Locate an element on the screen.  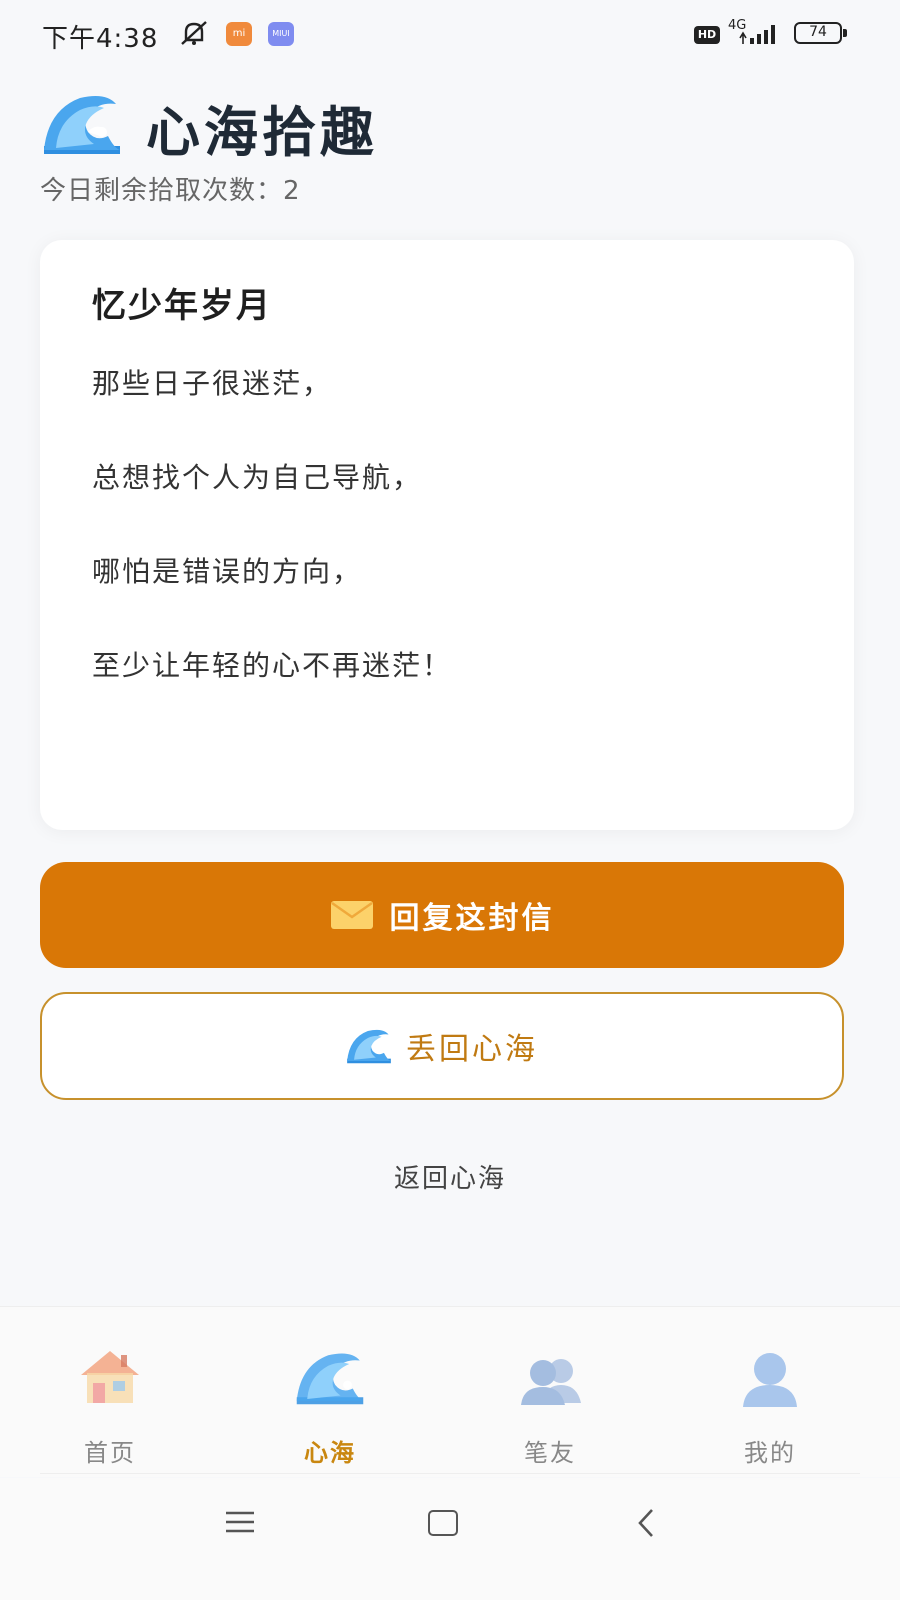
tab-sea: 心海 is located at coordinates (330, 1407).